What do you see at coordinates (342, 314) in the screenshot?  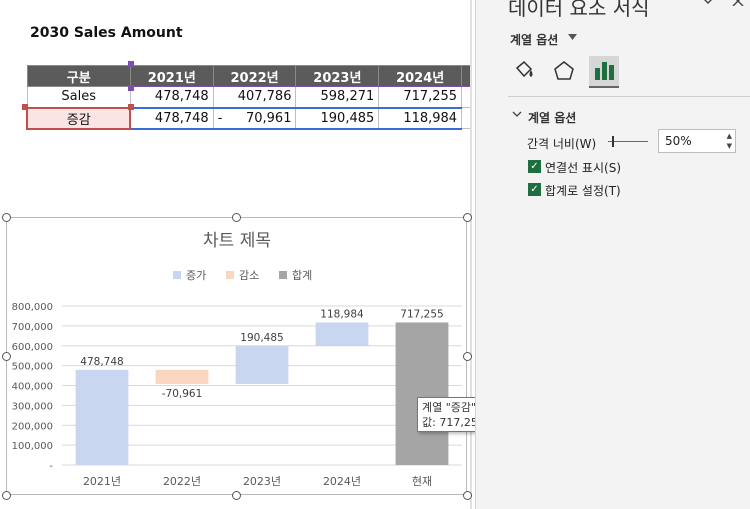 I see `data-label: 118,984` at bounding box center [342, 314].